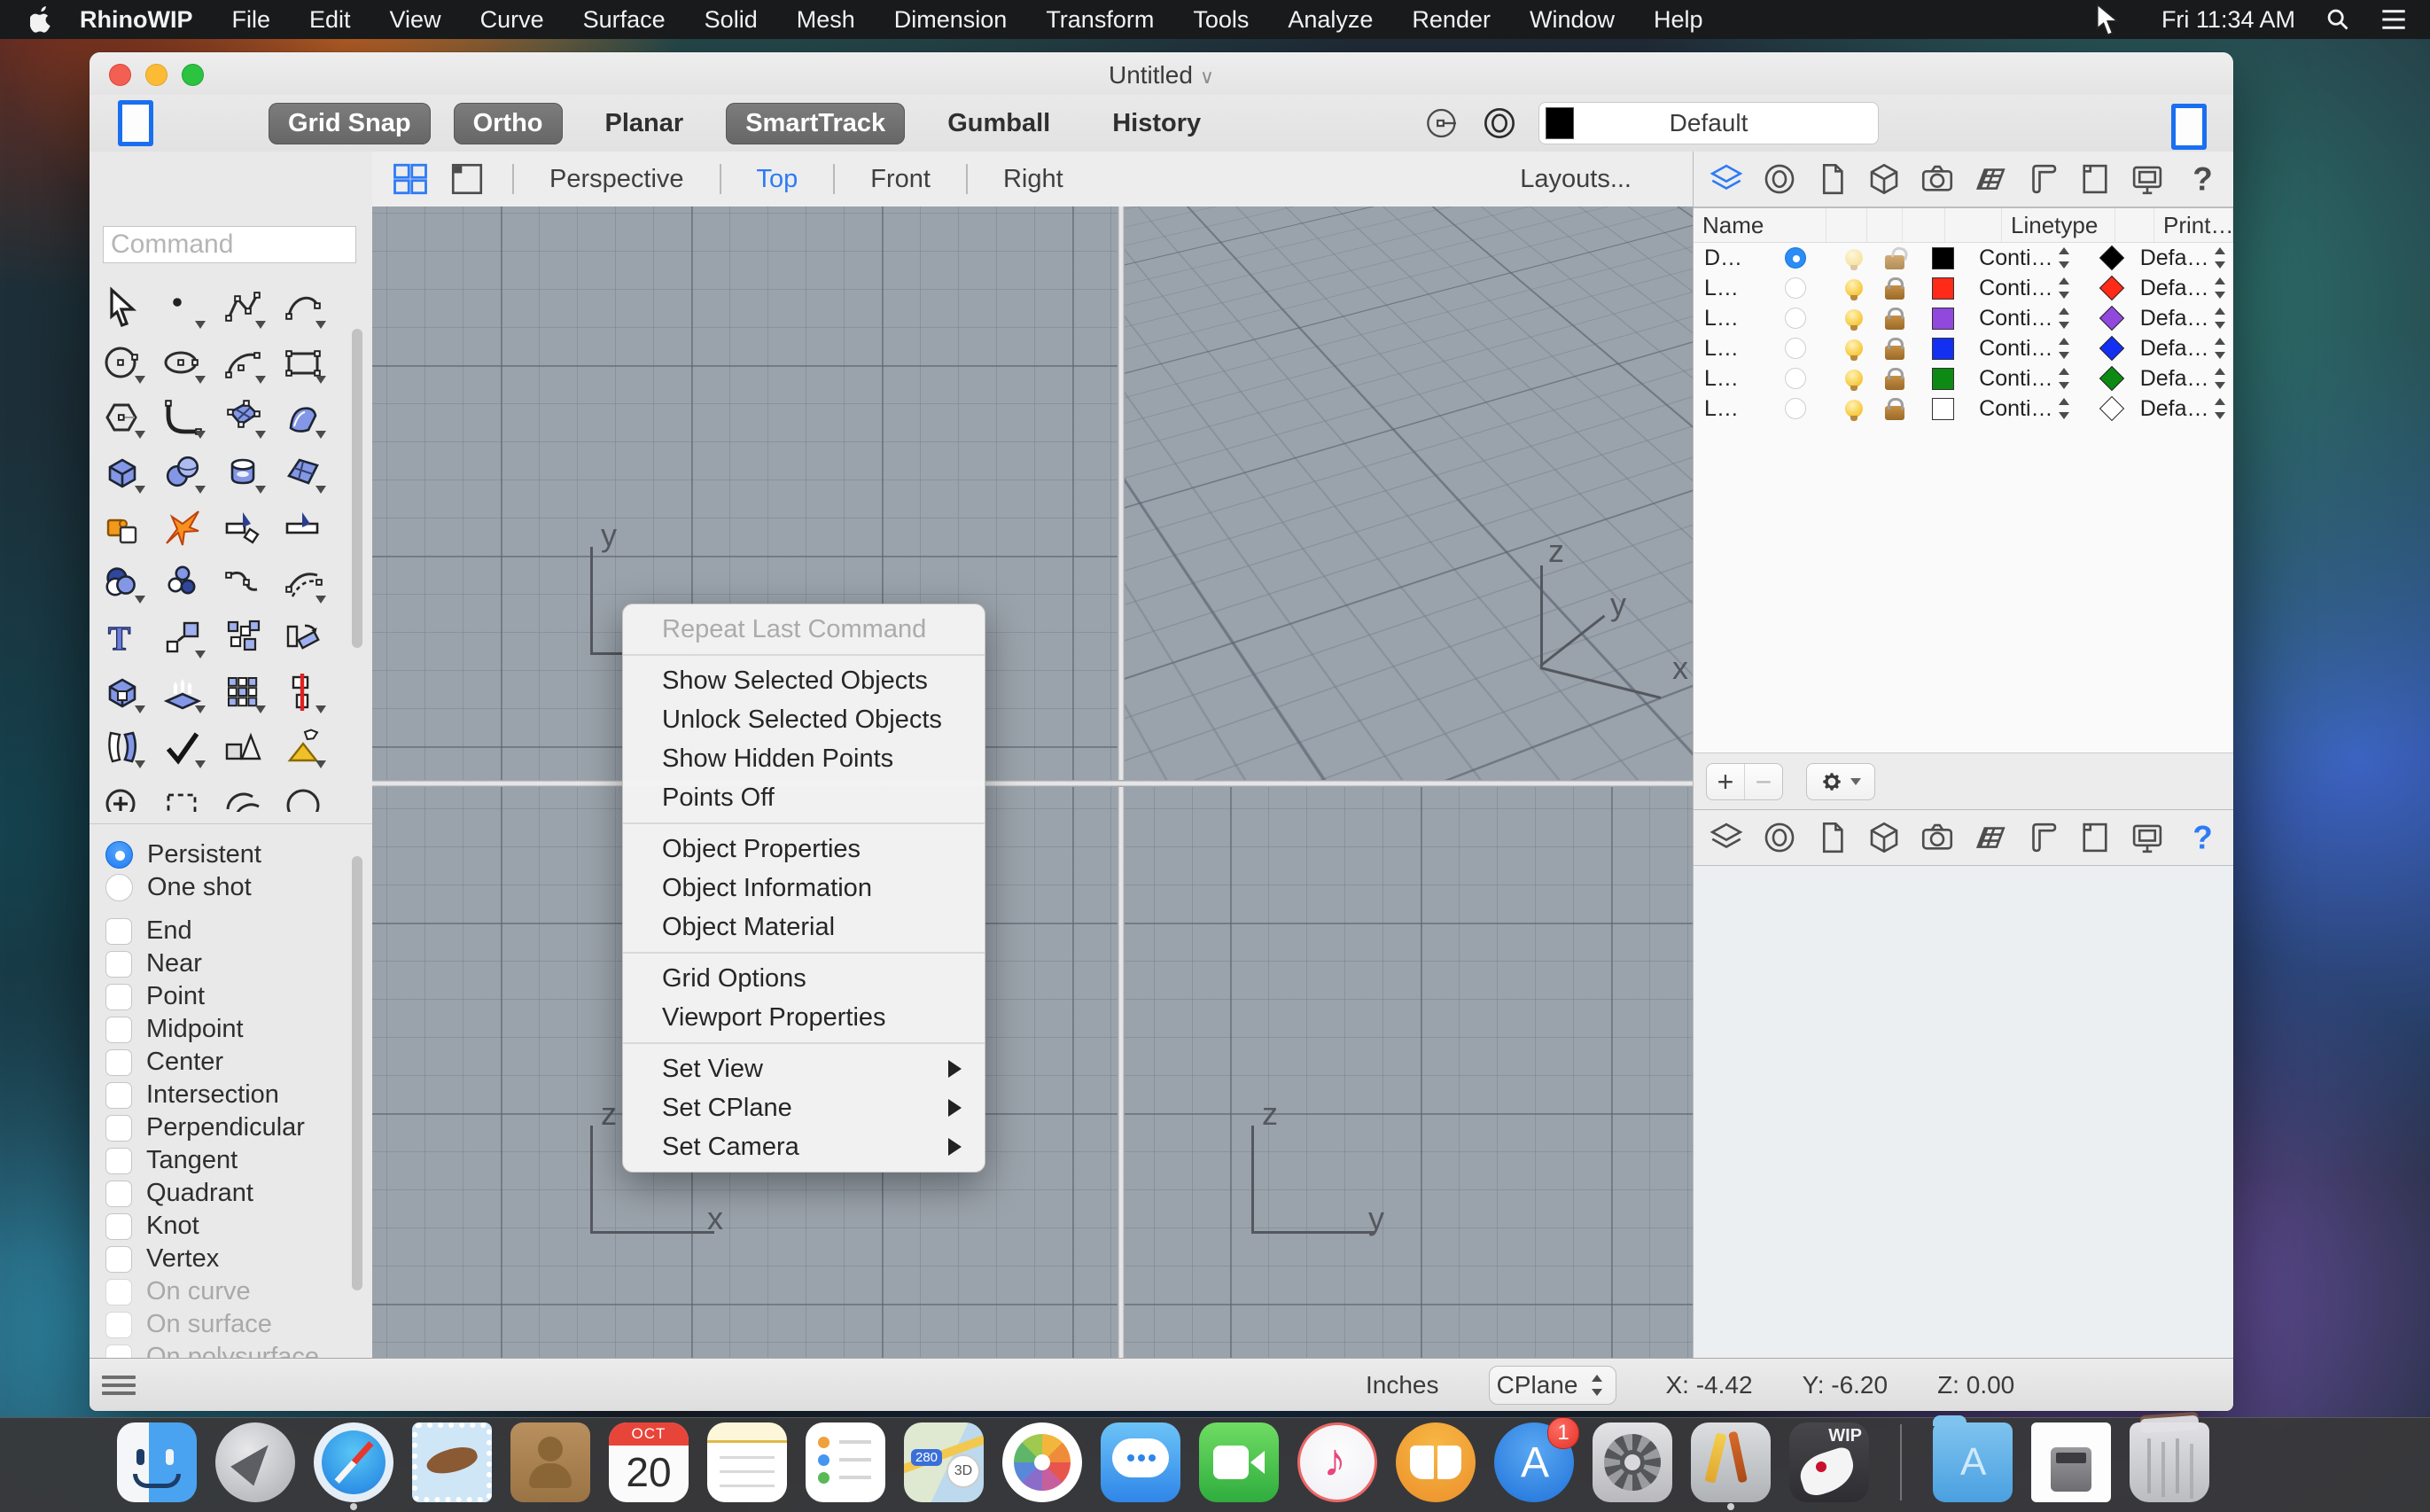  I want to click on menubar-item-render: Render, so click(1452, 20).